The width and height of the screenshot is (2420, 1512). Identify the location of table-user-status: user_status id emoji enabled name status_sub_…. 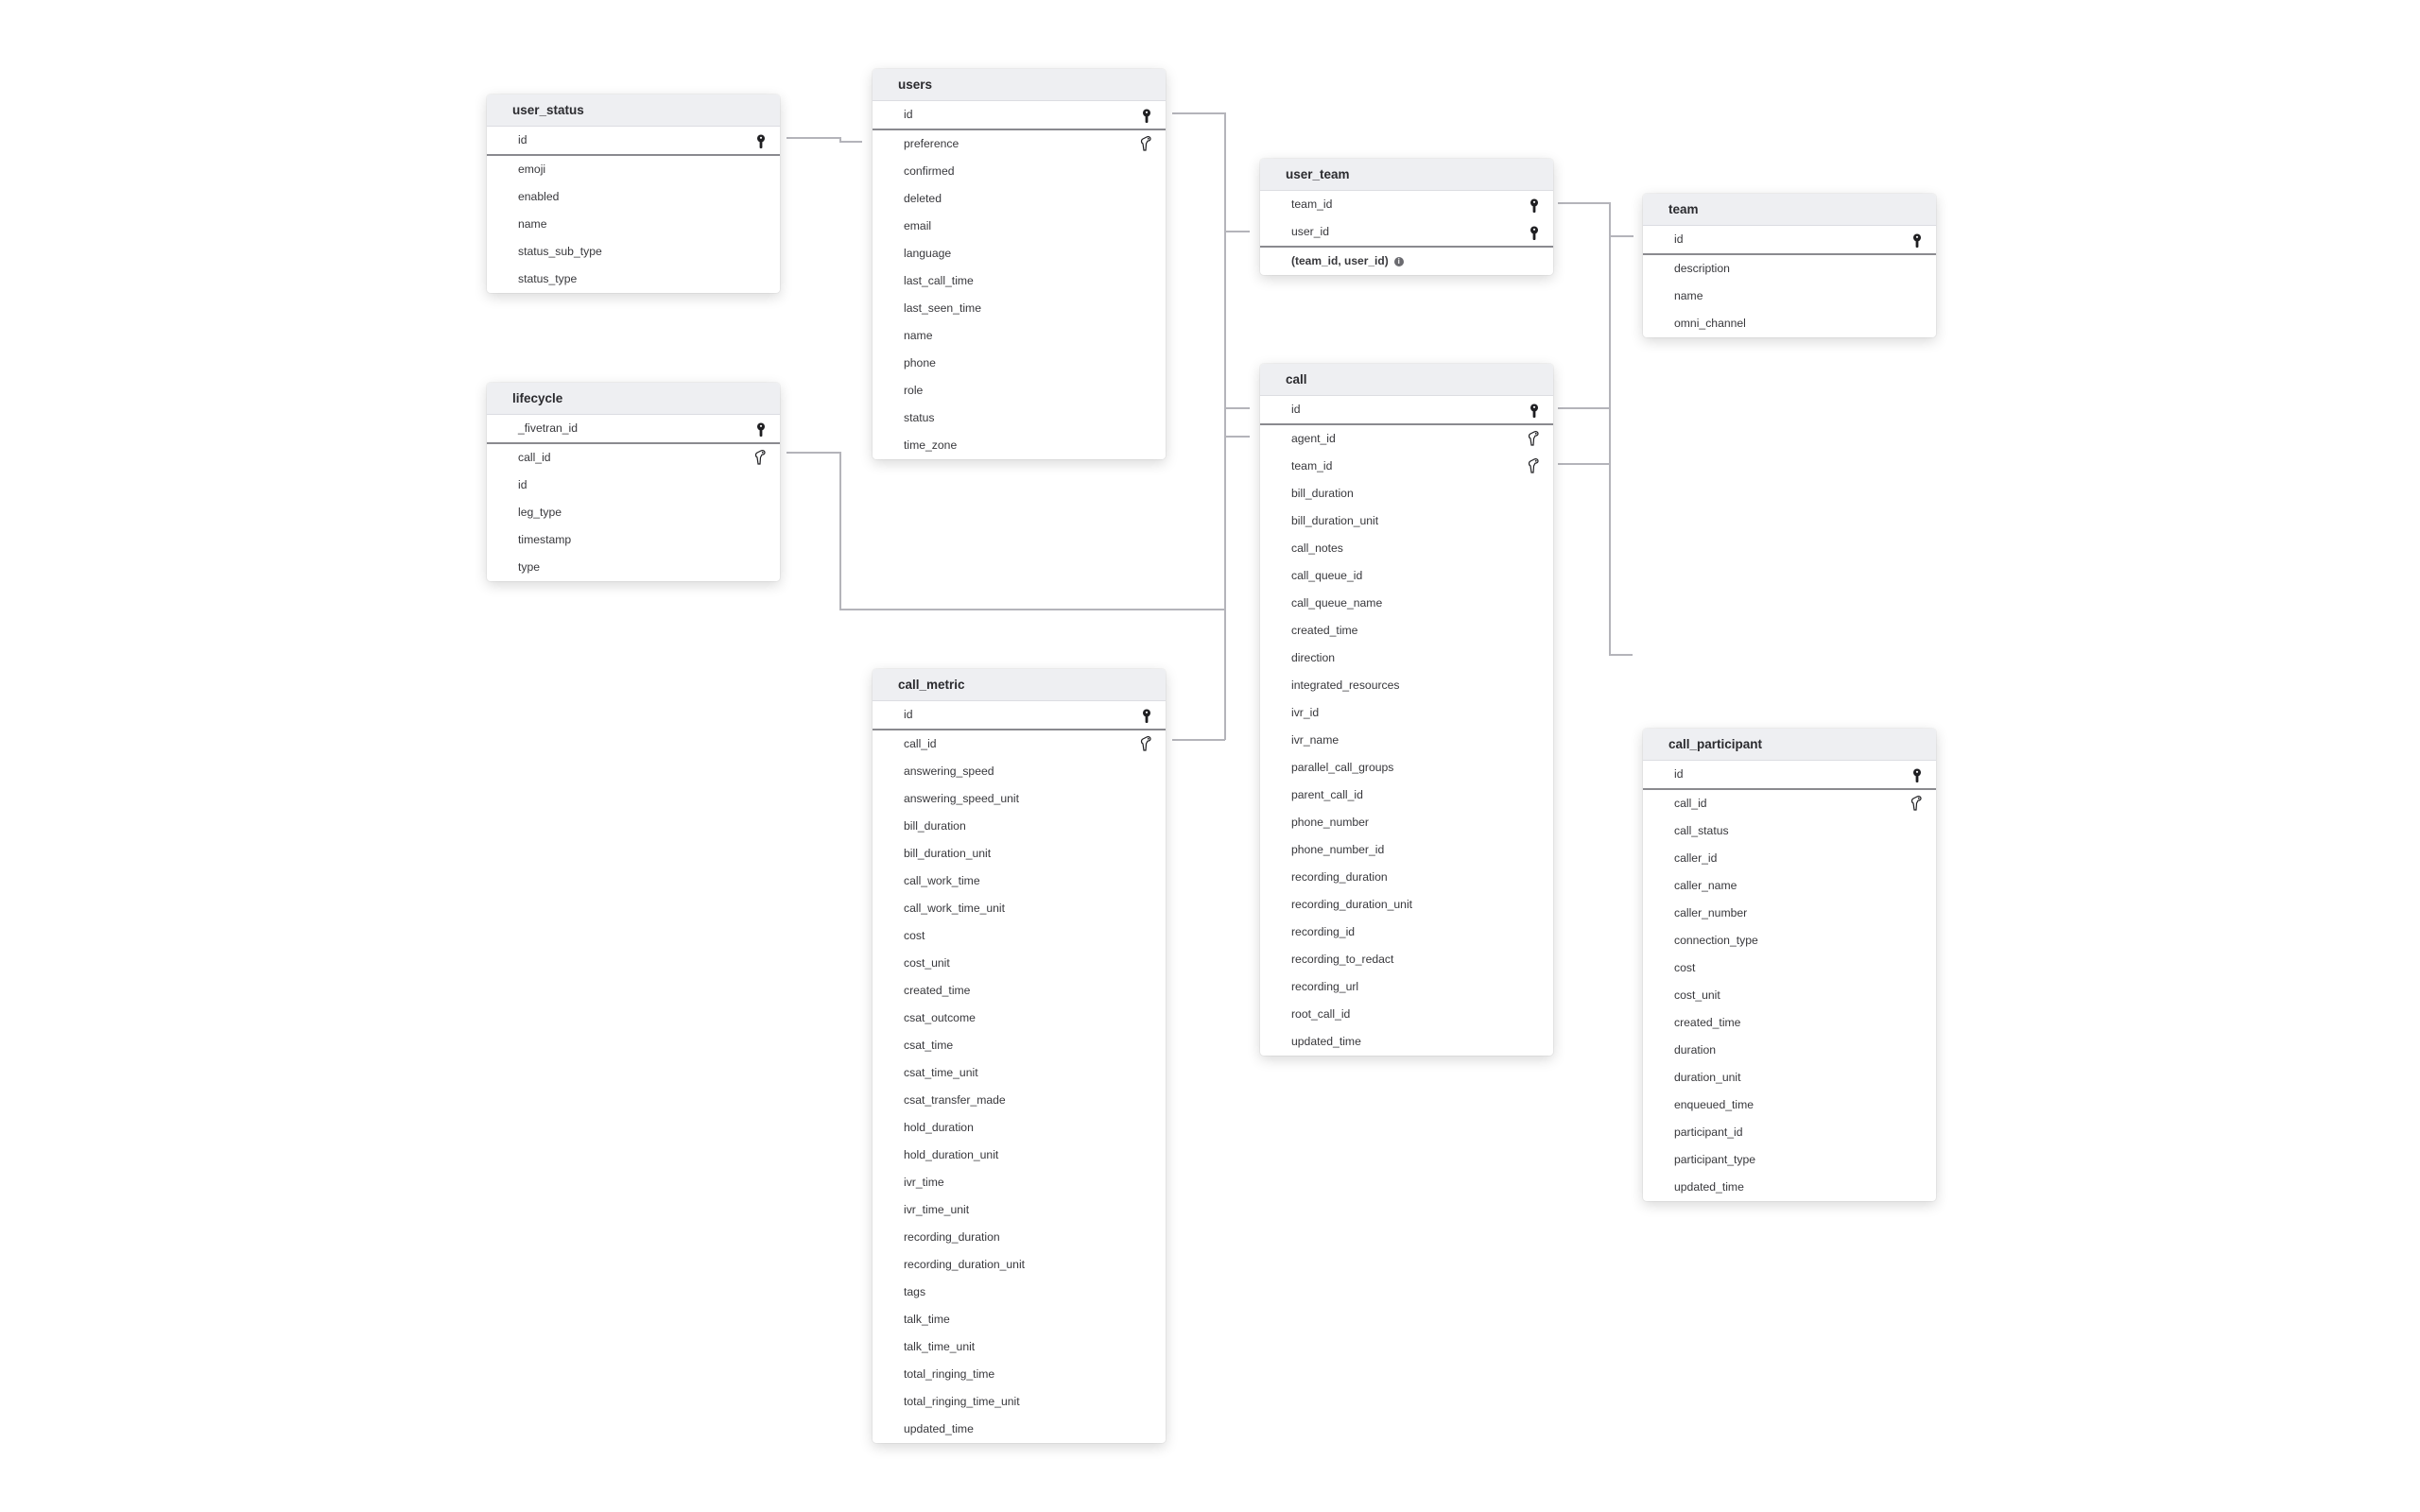
(633, 193).